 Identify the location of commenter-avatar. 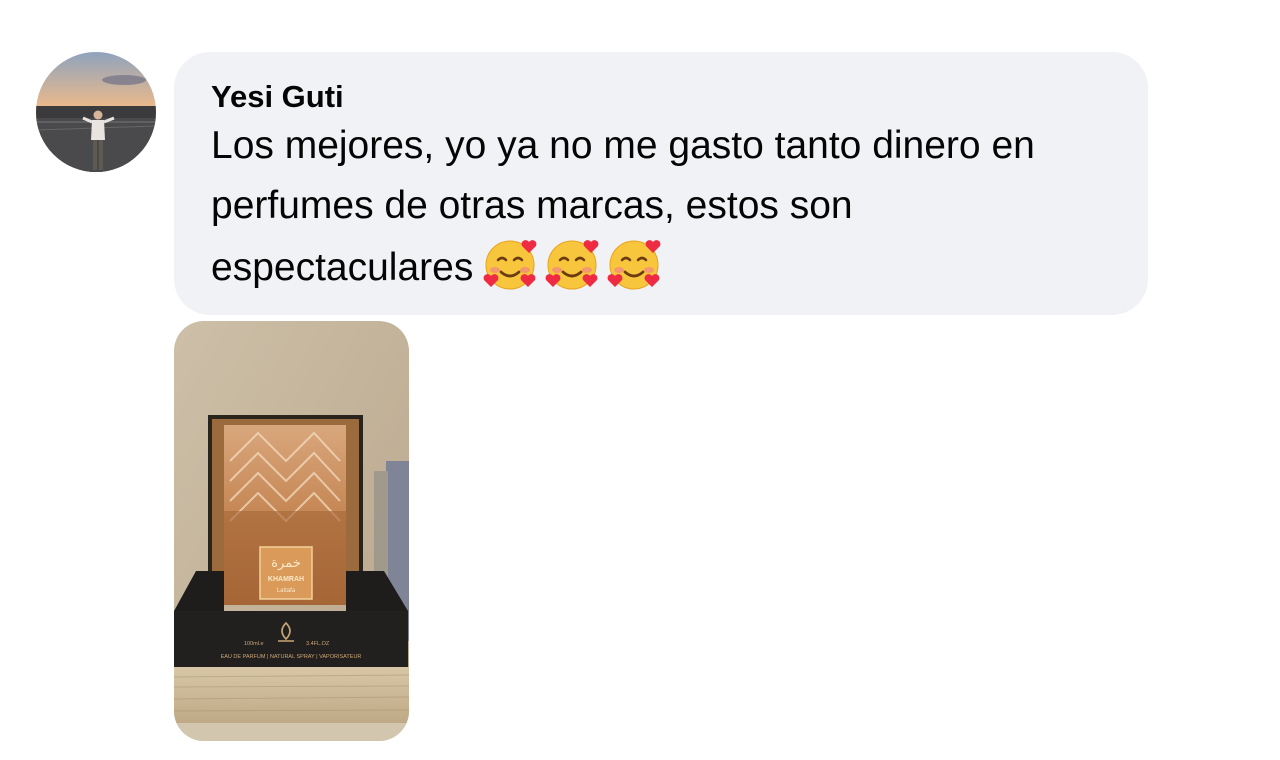
(96, 112).